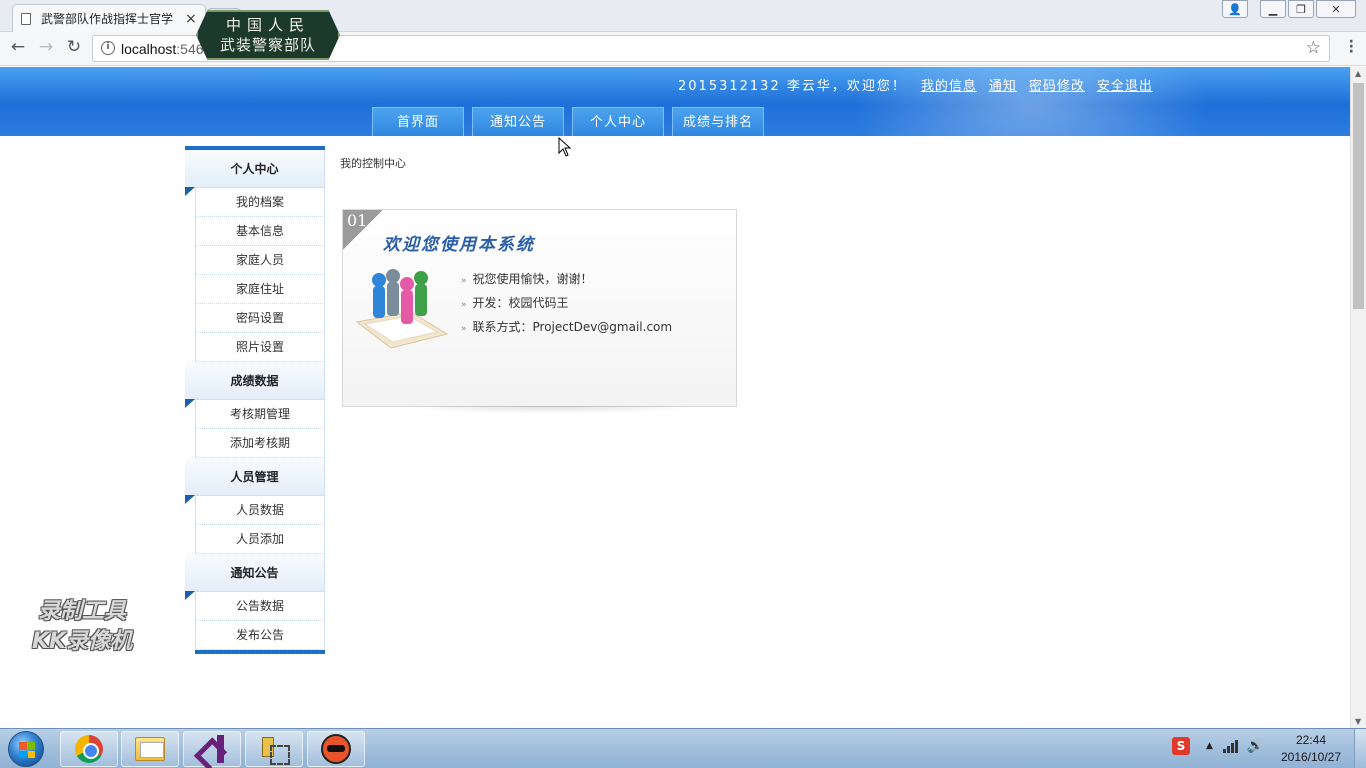 The width and height of the screenshot is (1366, 768). I want to click on sidebar-item-personnel-add: 人员添加, so click(260, 539).